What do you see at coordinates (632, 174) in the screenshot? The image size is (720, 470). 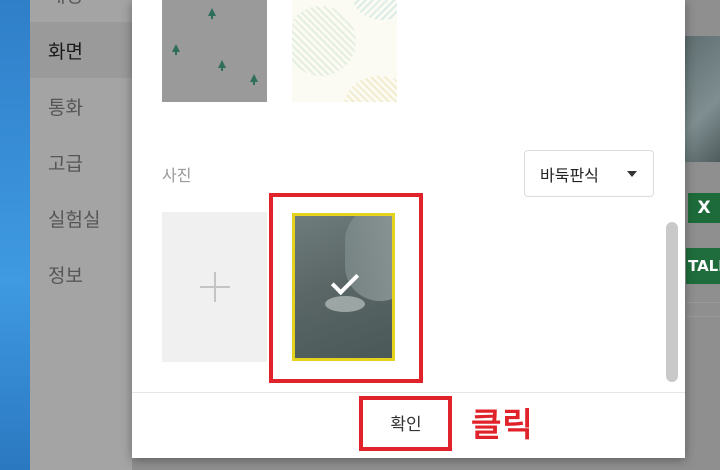 I see `caret-down-icon` at bounding box center [632, 174].